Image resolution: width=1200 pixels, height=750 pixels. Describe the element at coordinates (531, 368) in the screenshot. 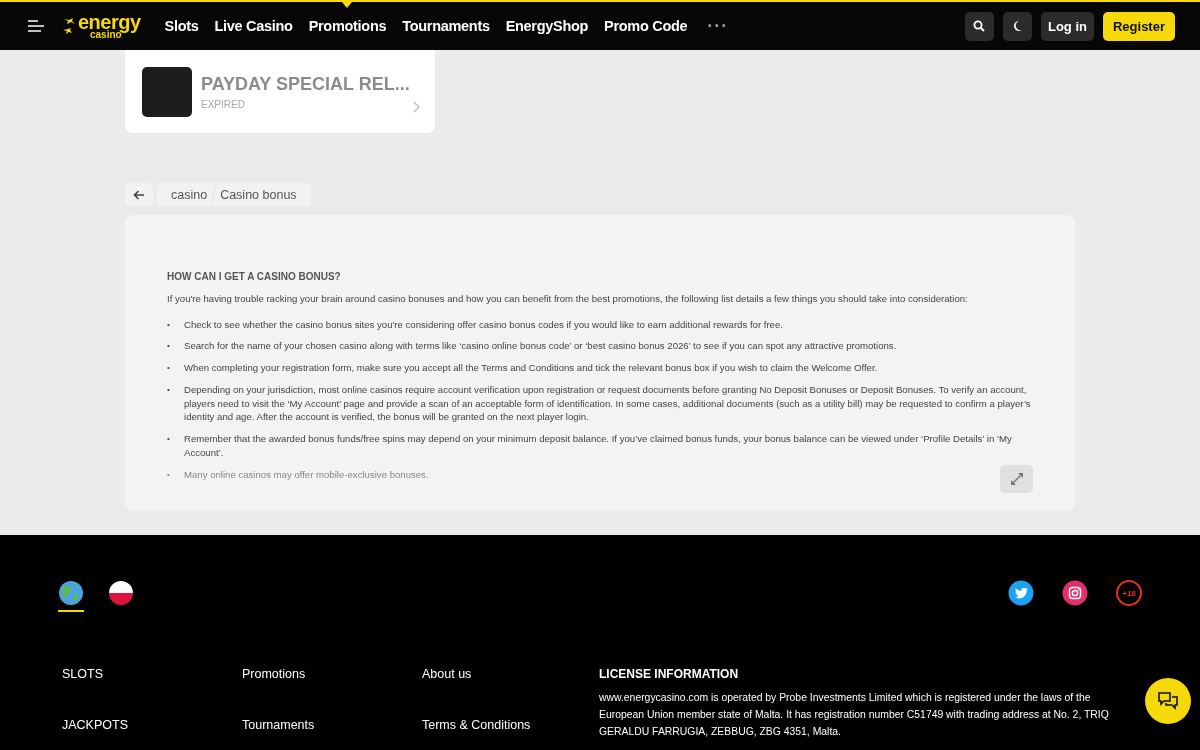

I see `list-item: When completing your registration form, make sure you accept all the Terms and Conditions and tick the relevant bonus box if you wish to claim the Welcome Offer.` at that location.